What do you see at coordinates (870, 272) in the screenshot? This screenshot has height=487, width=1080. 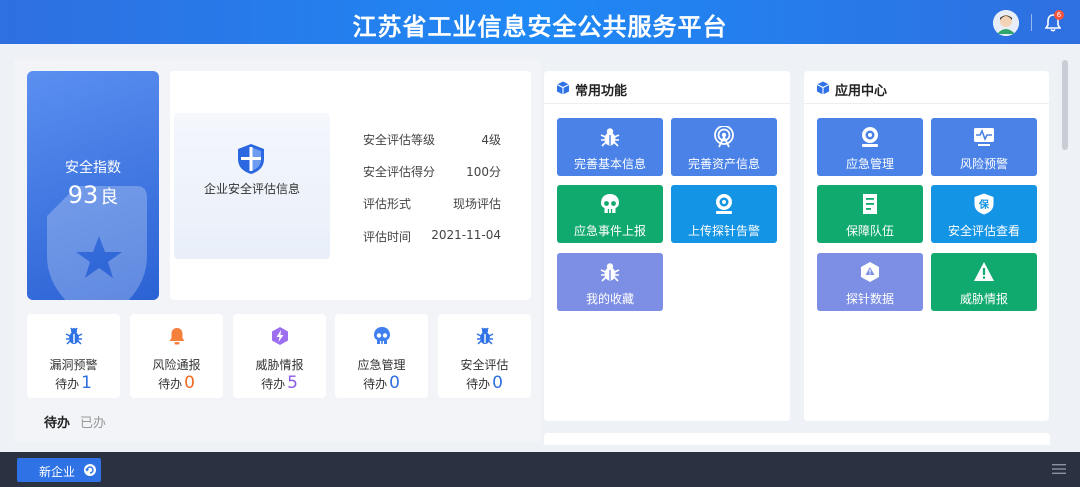 I see `alert-badge-icon` at bounding box center [870, 272].